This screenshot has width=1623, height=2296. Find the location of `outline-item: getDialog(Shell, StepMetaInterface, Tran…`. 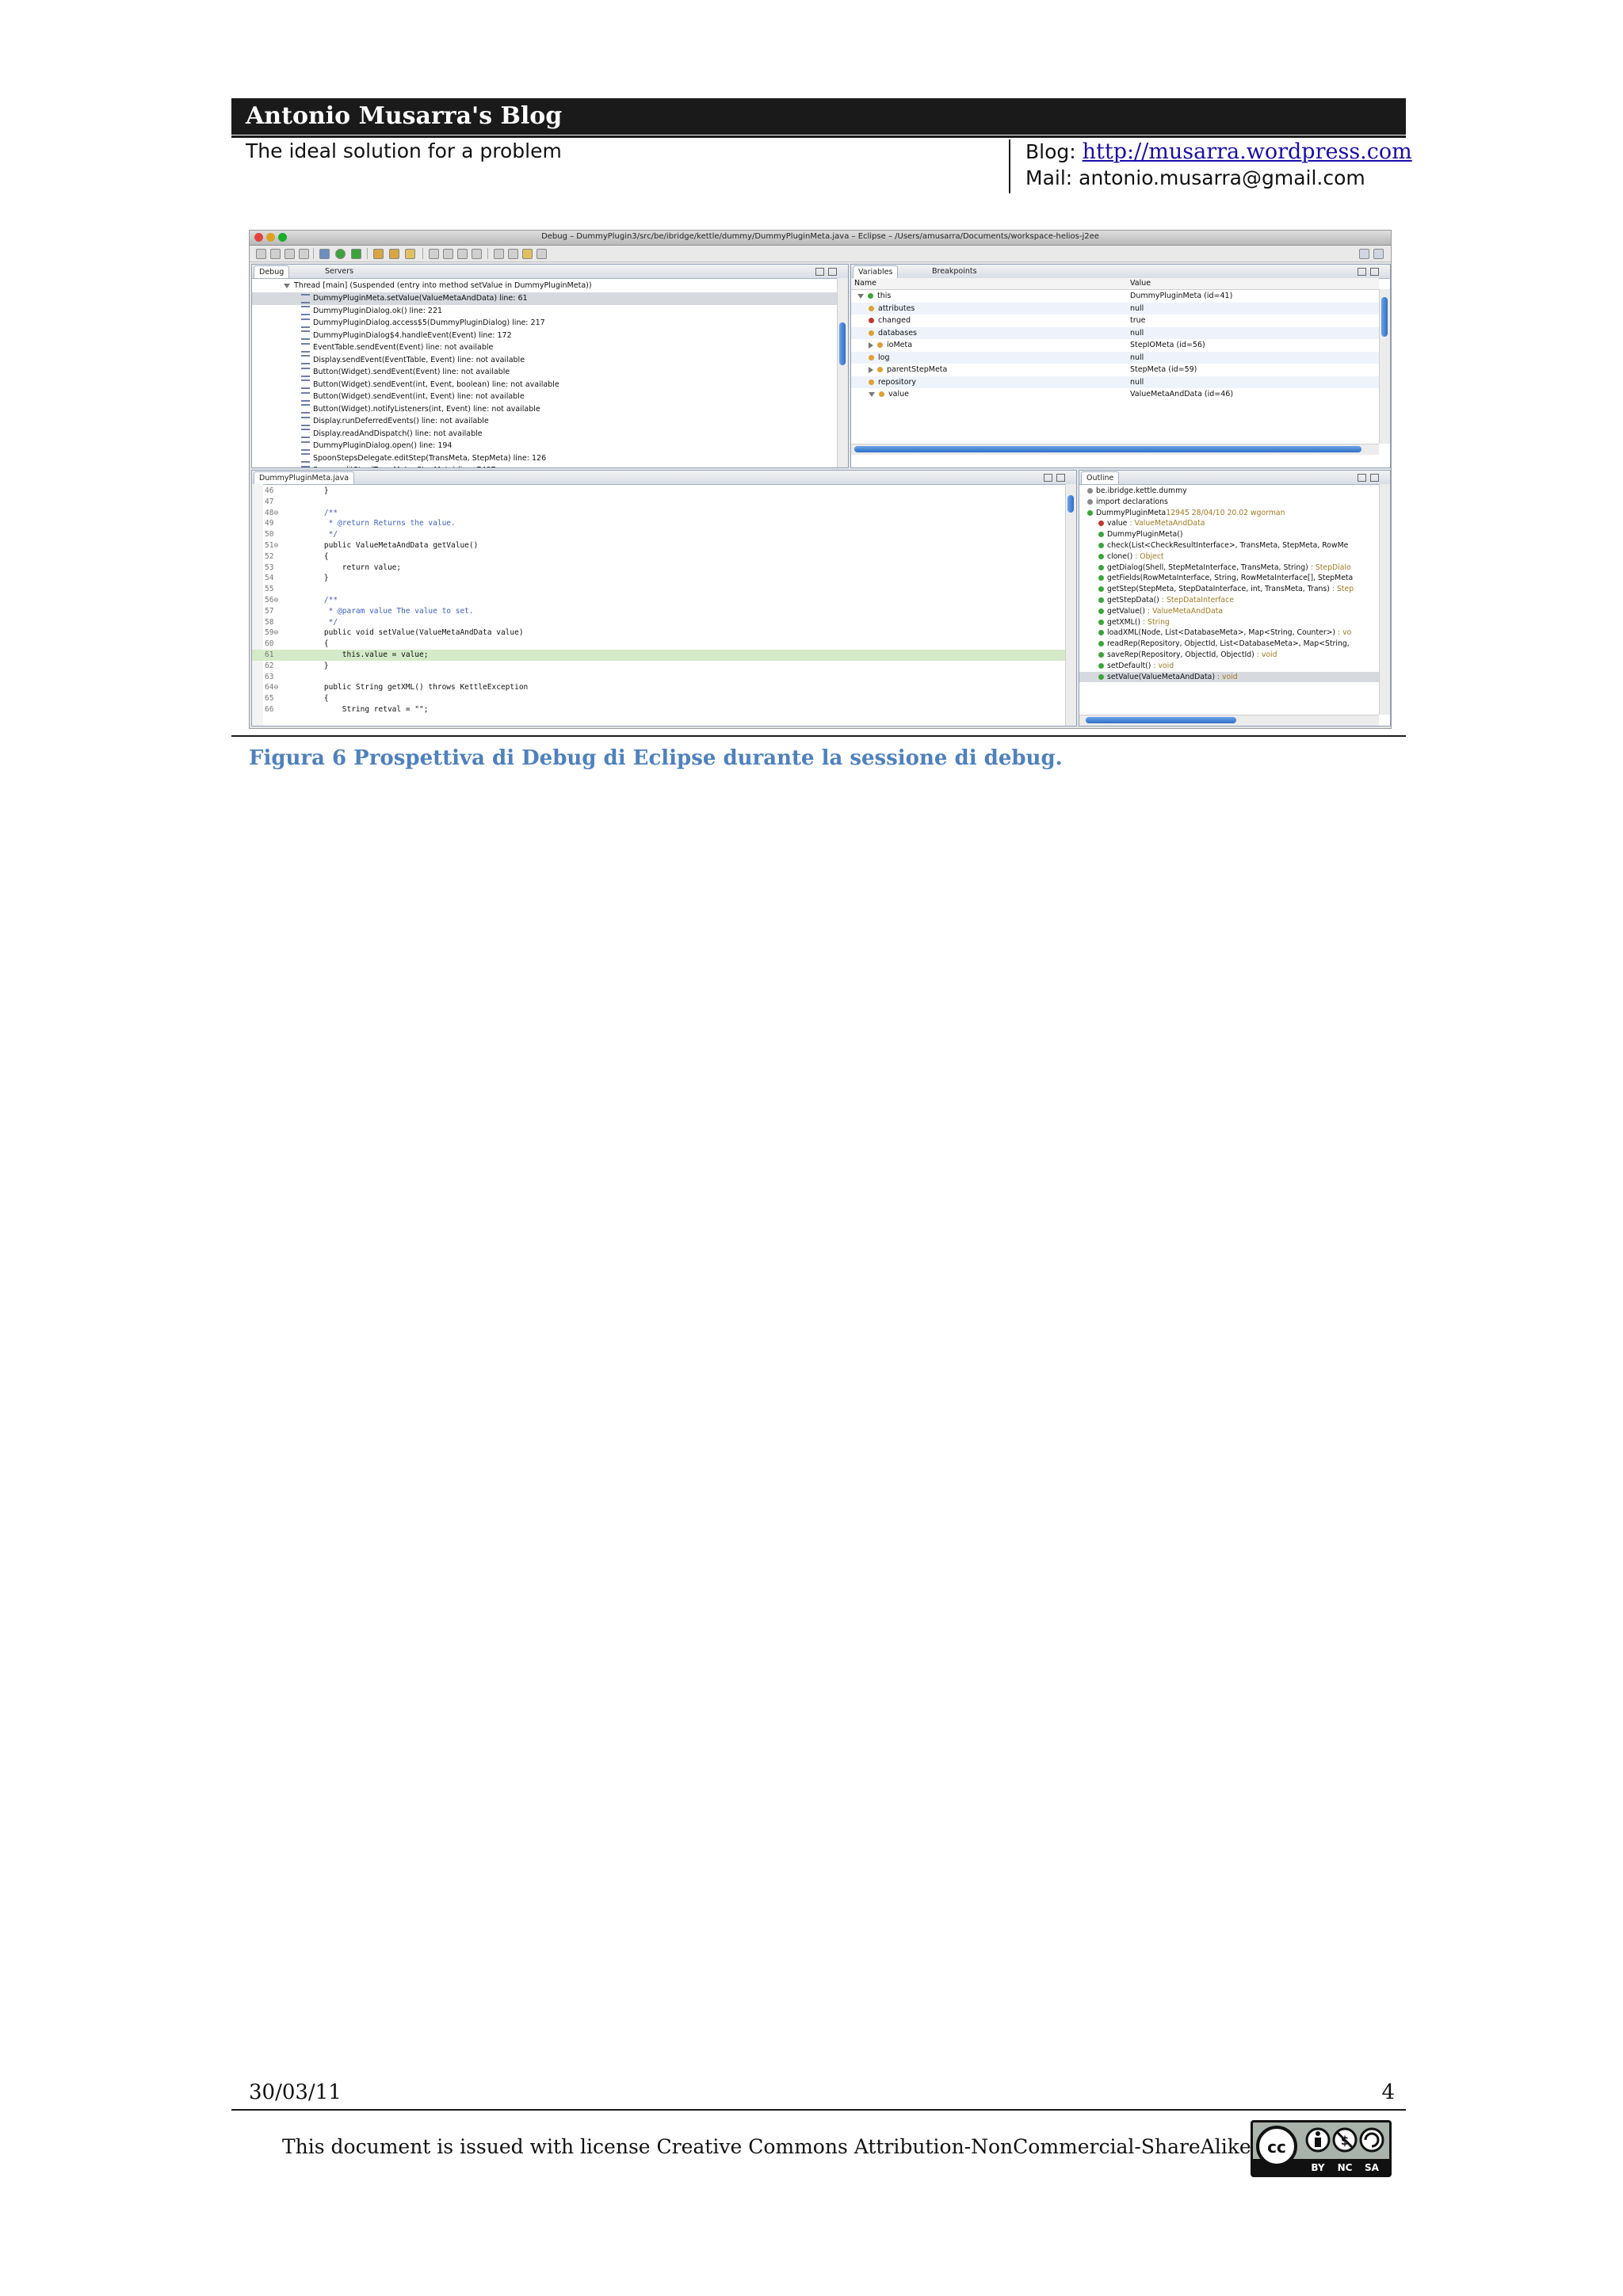

outline-item: getDialog(Shell, StepMetaInterface, Tran… is located at coordinates (1229, 568).